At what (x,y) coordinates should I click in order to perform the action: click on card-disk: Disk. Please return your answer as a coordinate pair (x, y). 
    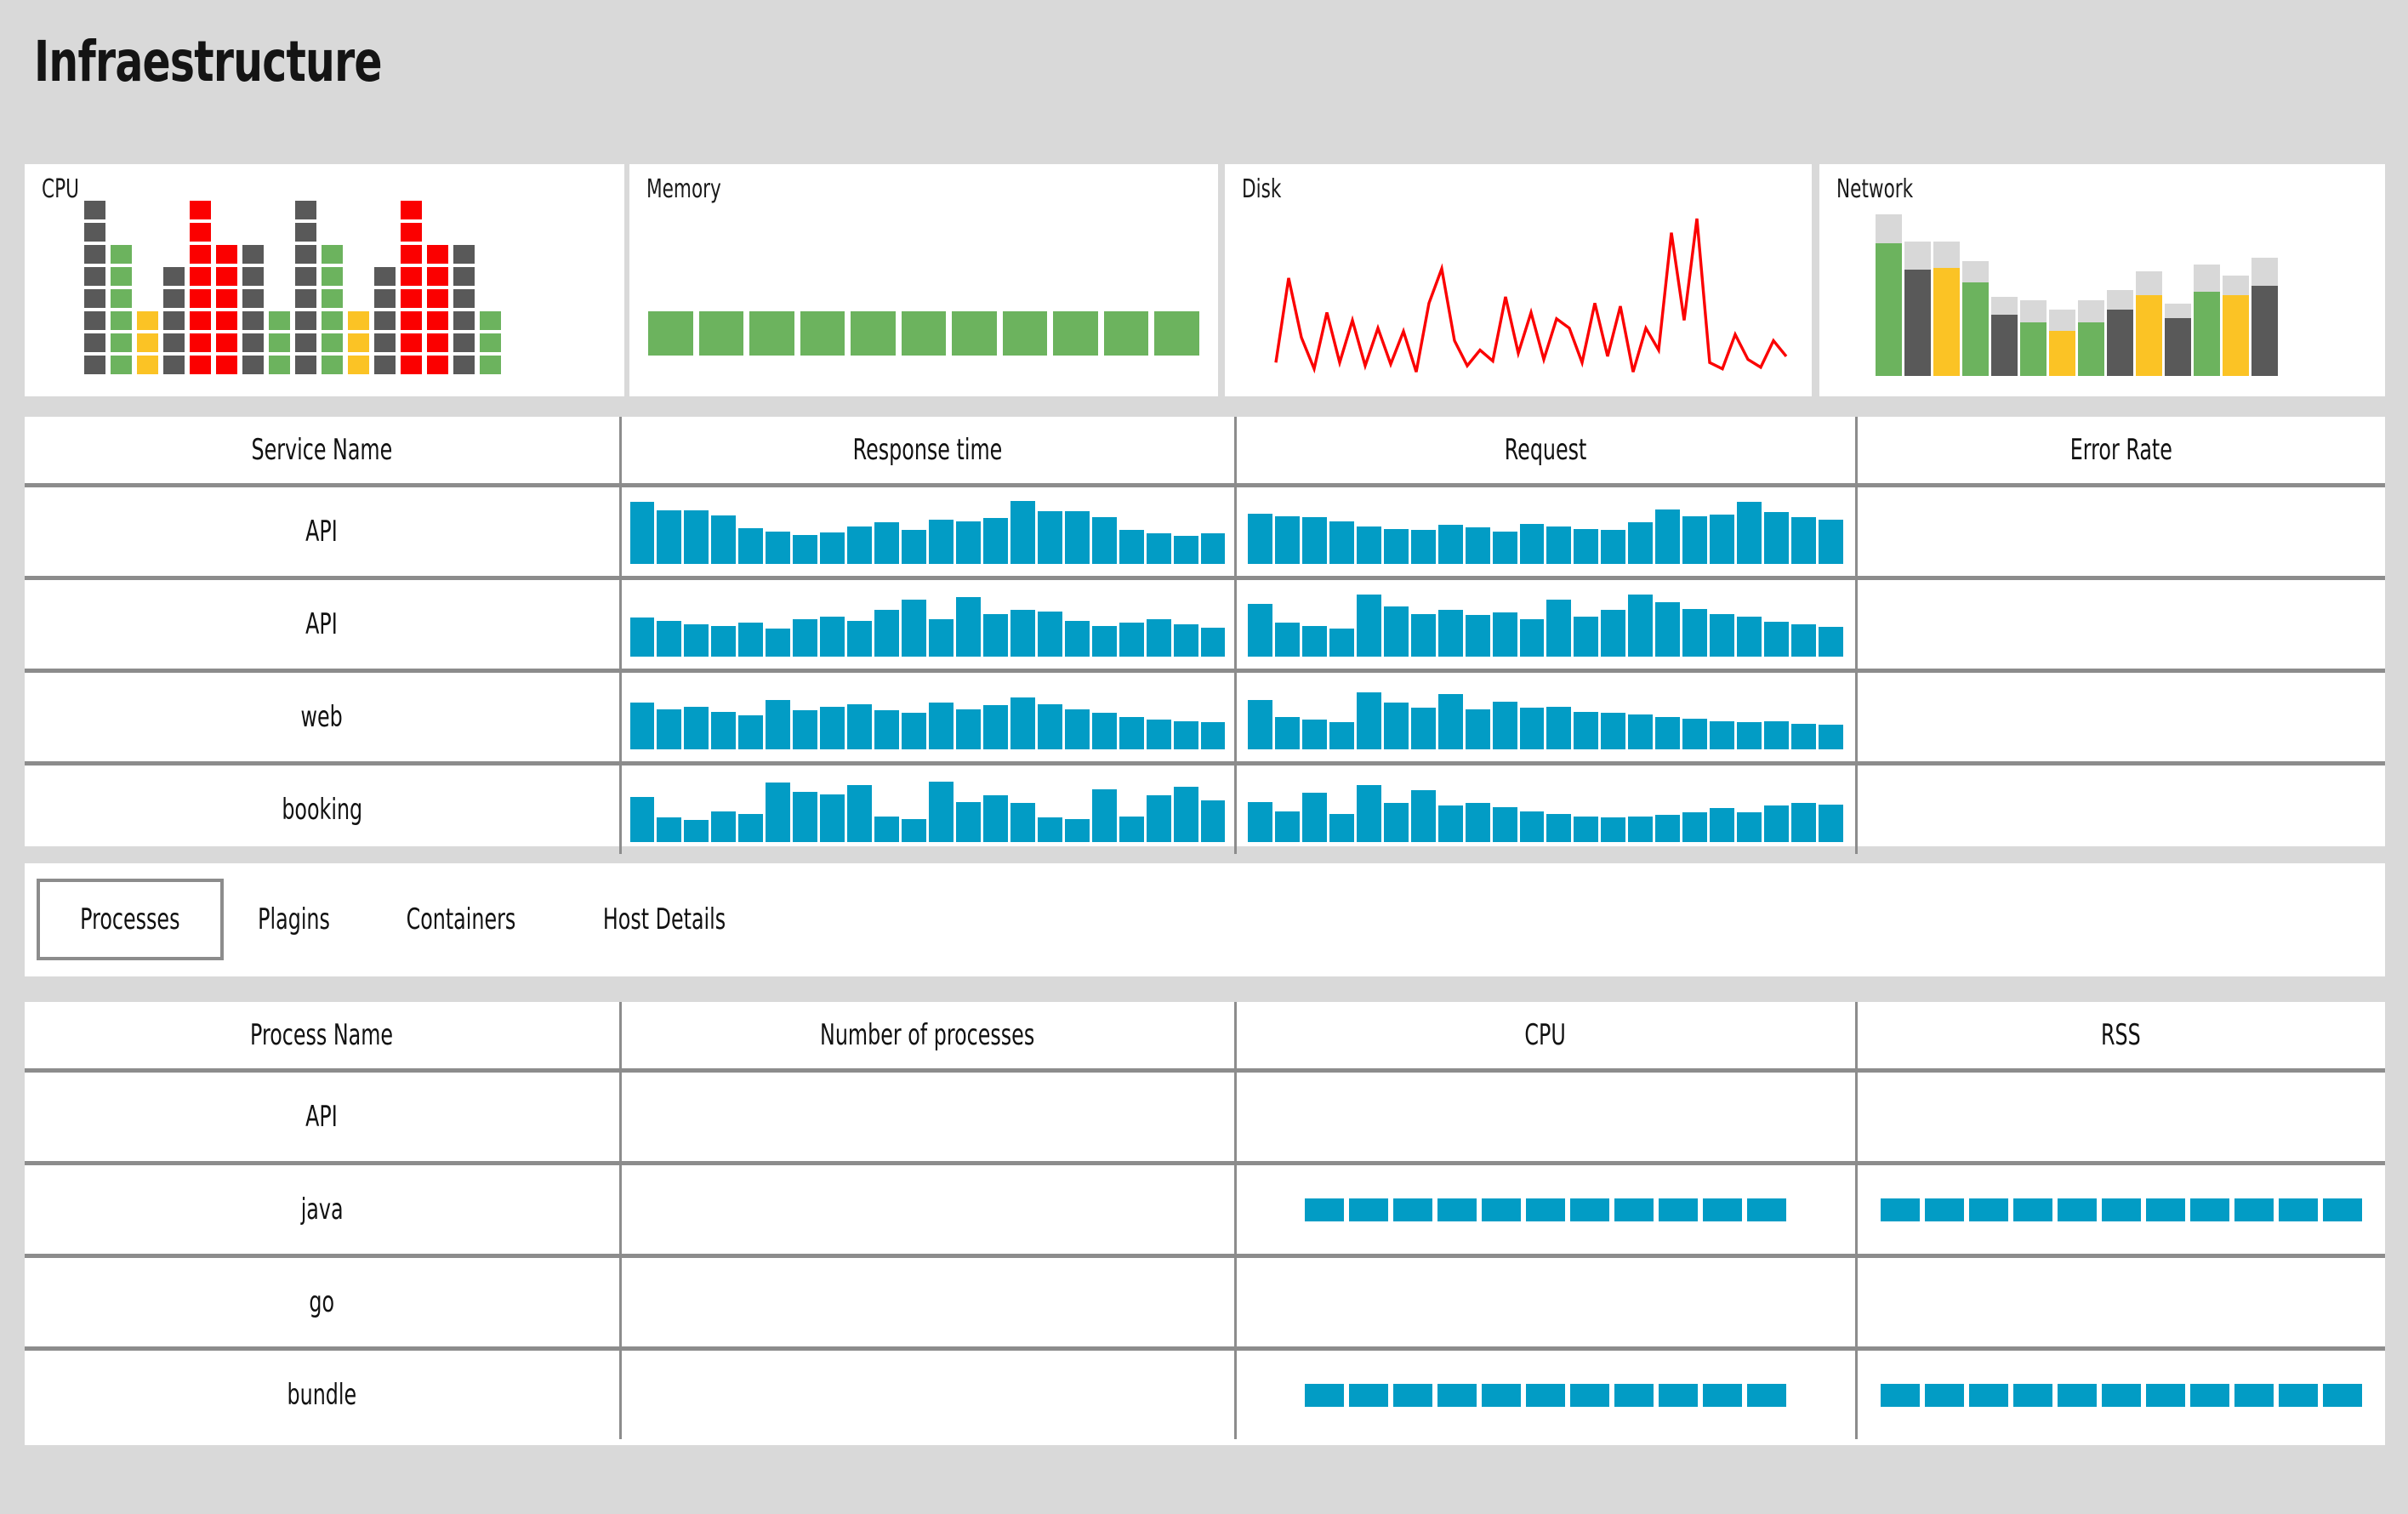
    Looking at the image, I should click on (1518, 280).